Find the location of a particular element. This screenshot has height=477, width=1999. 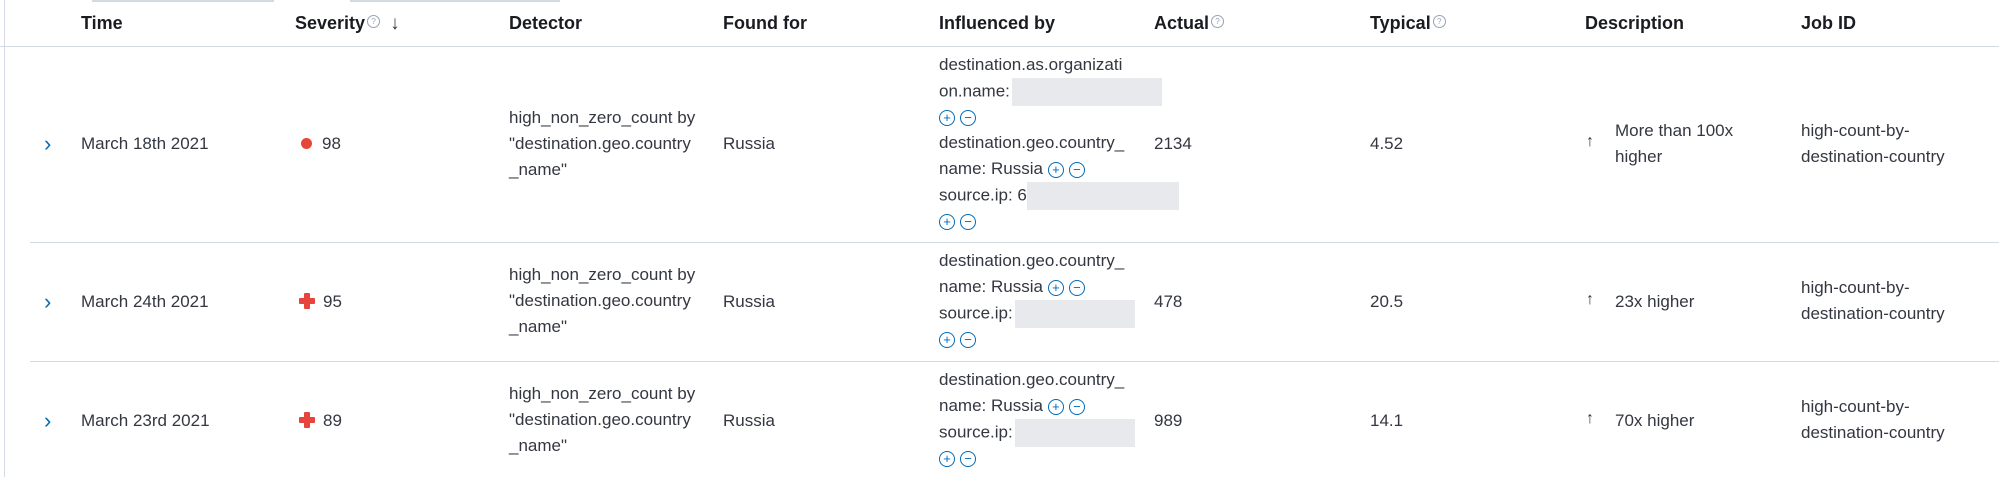

col-header-actual: Actual? is located at coordinates (1189, 23).